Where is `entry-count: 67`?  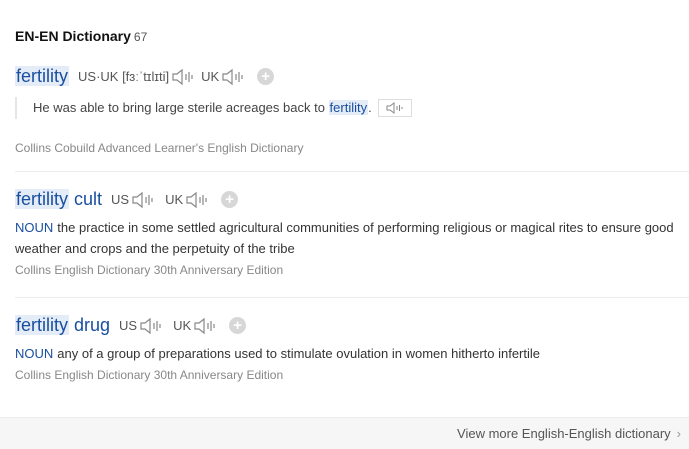 entry-count: 67 is located at coordinates (140, 37).